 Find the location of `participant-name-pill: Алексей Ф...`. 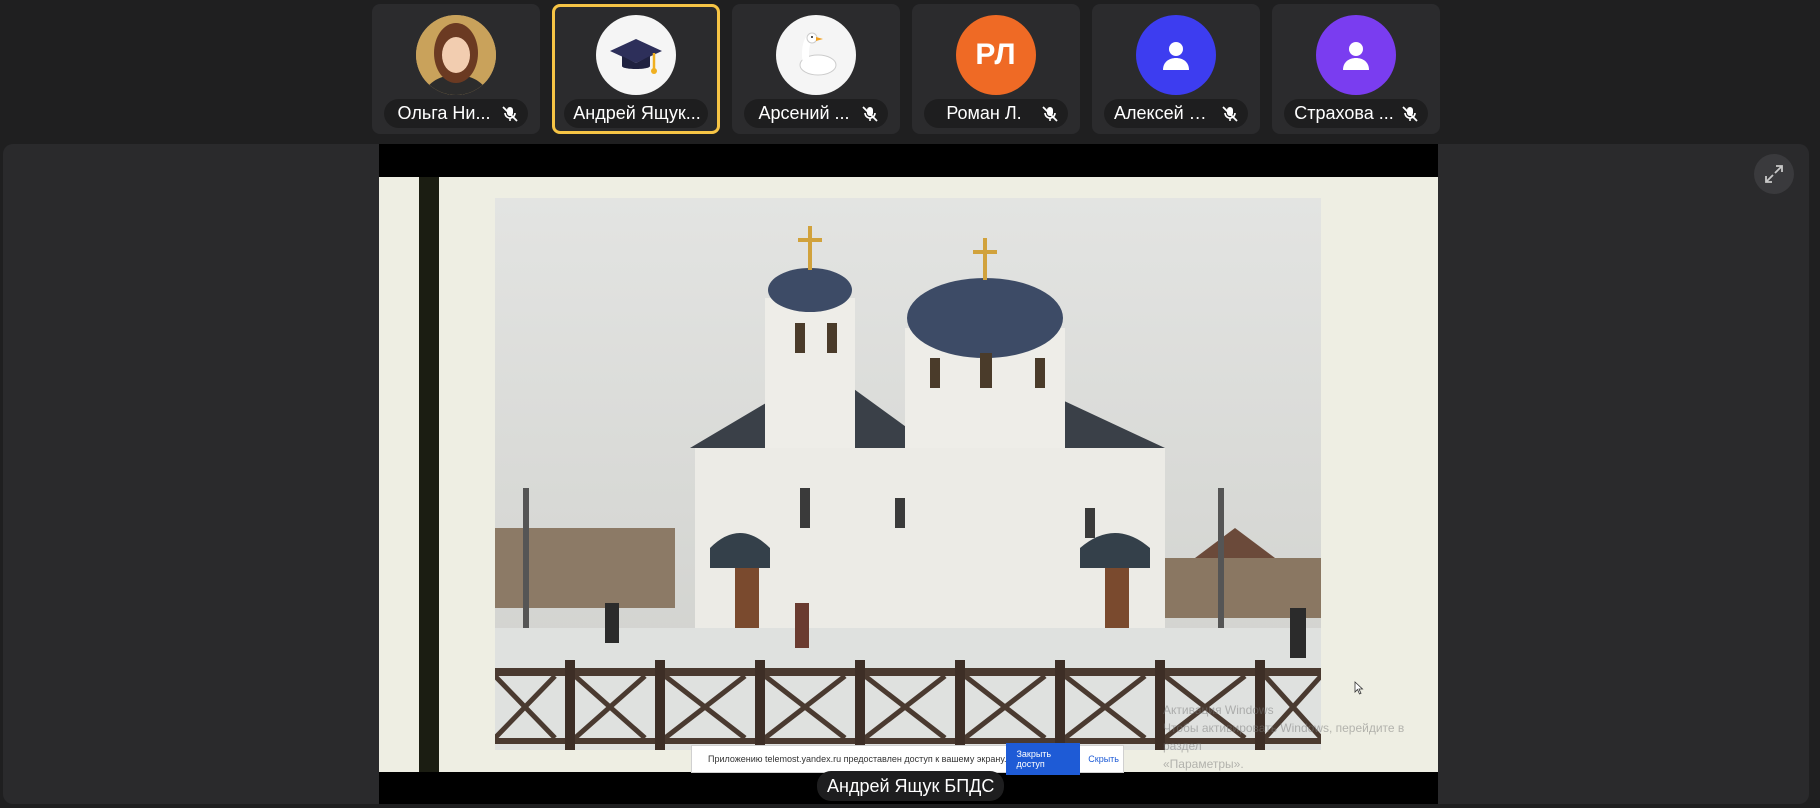

participant-name-pill: Алексей Ф... is located at coordinates (1176, 113).